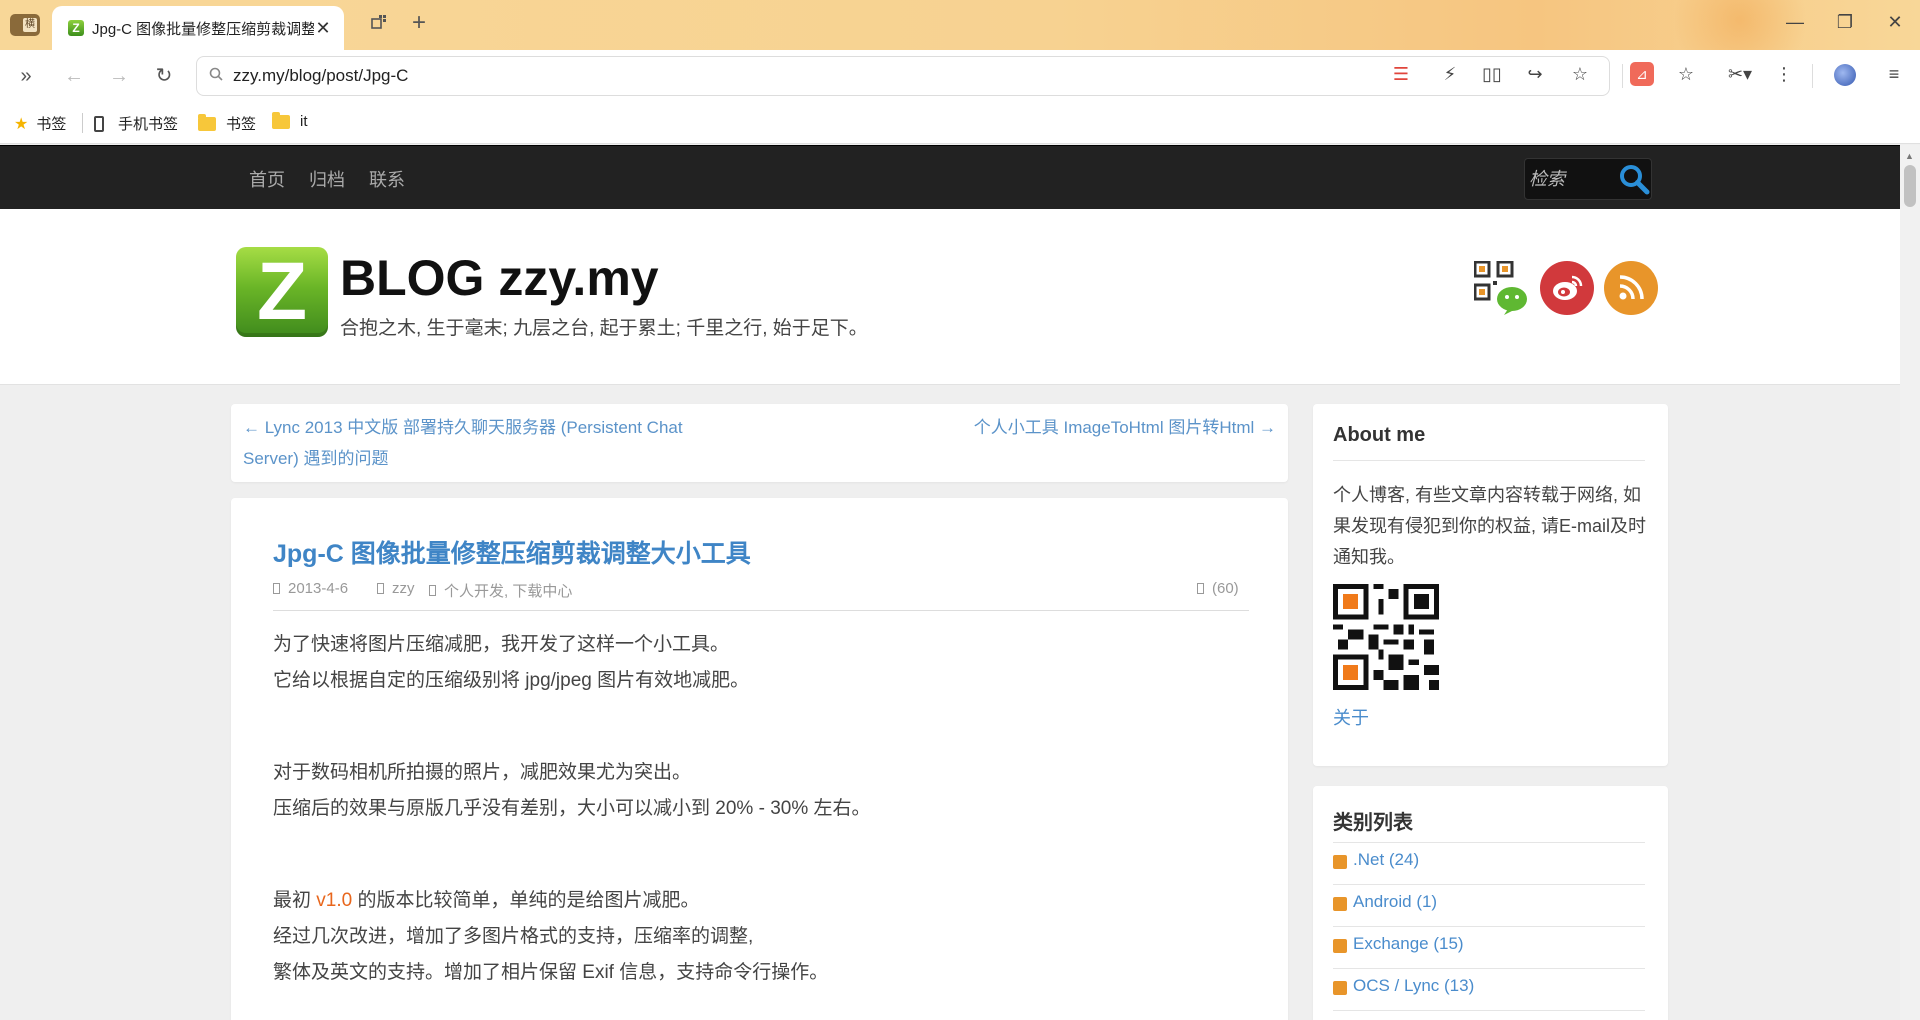 Image resolution: width=1920 pixels, height=1020 pixels. I want to click on screenshot-scissors-icon: ✂▾, so click(1740, 74).